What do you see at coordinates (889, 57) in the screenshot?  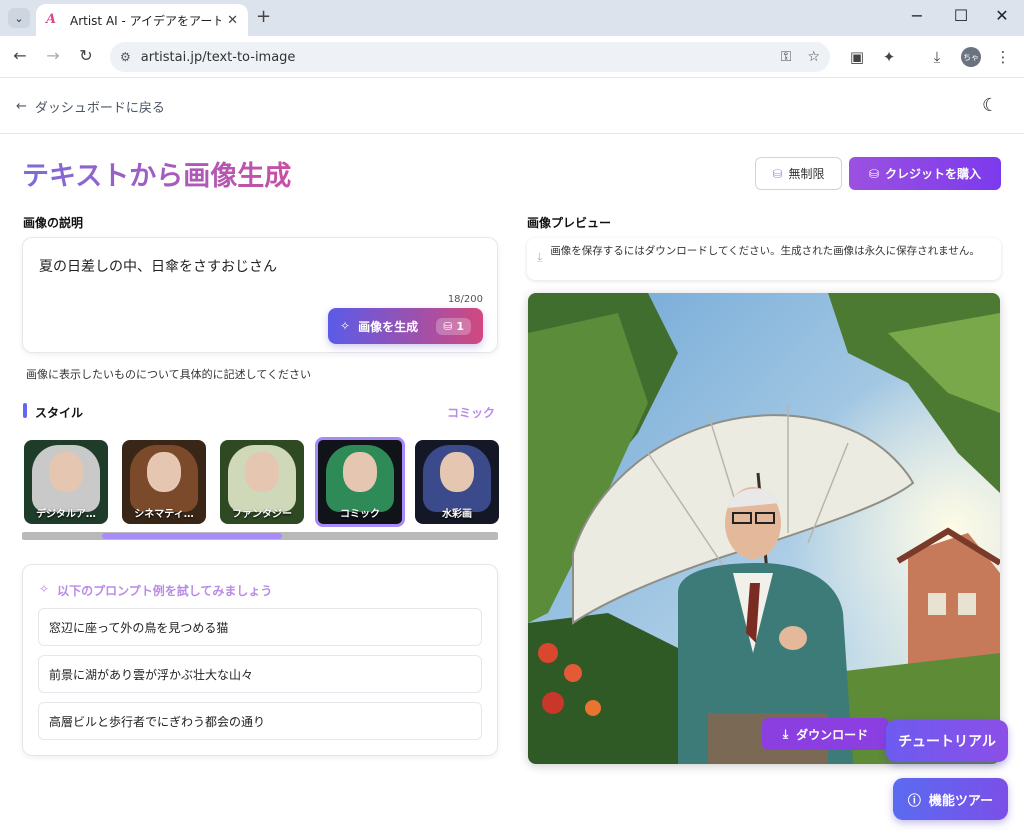 I see `puzzle-icon: ✦` at bounding box center [889, 57].